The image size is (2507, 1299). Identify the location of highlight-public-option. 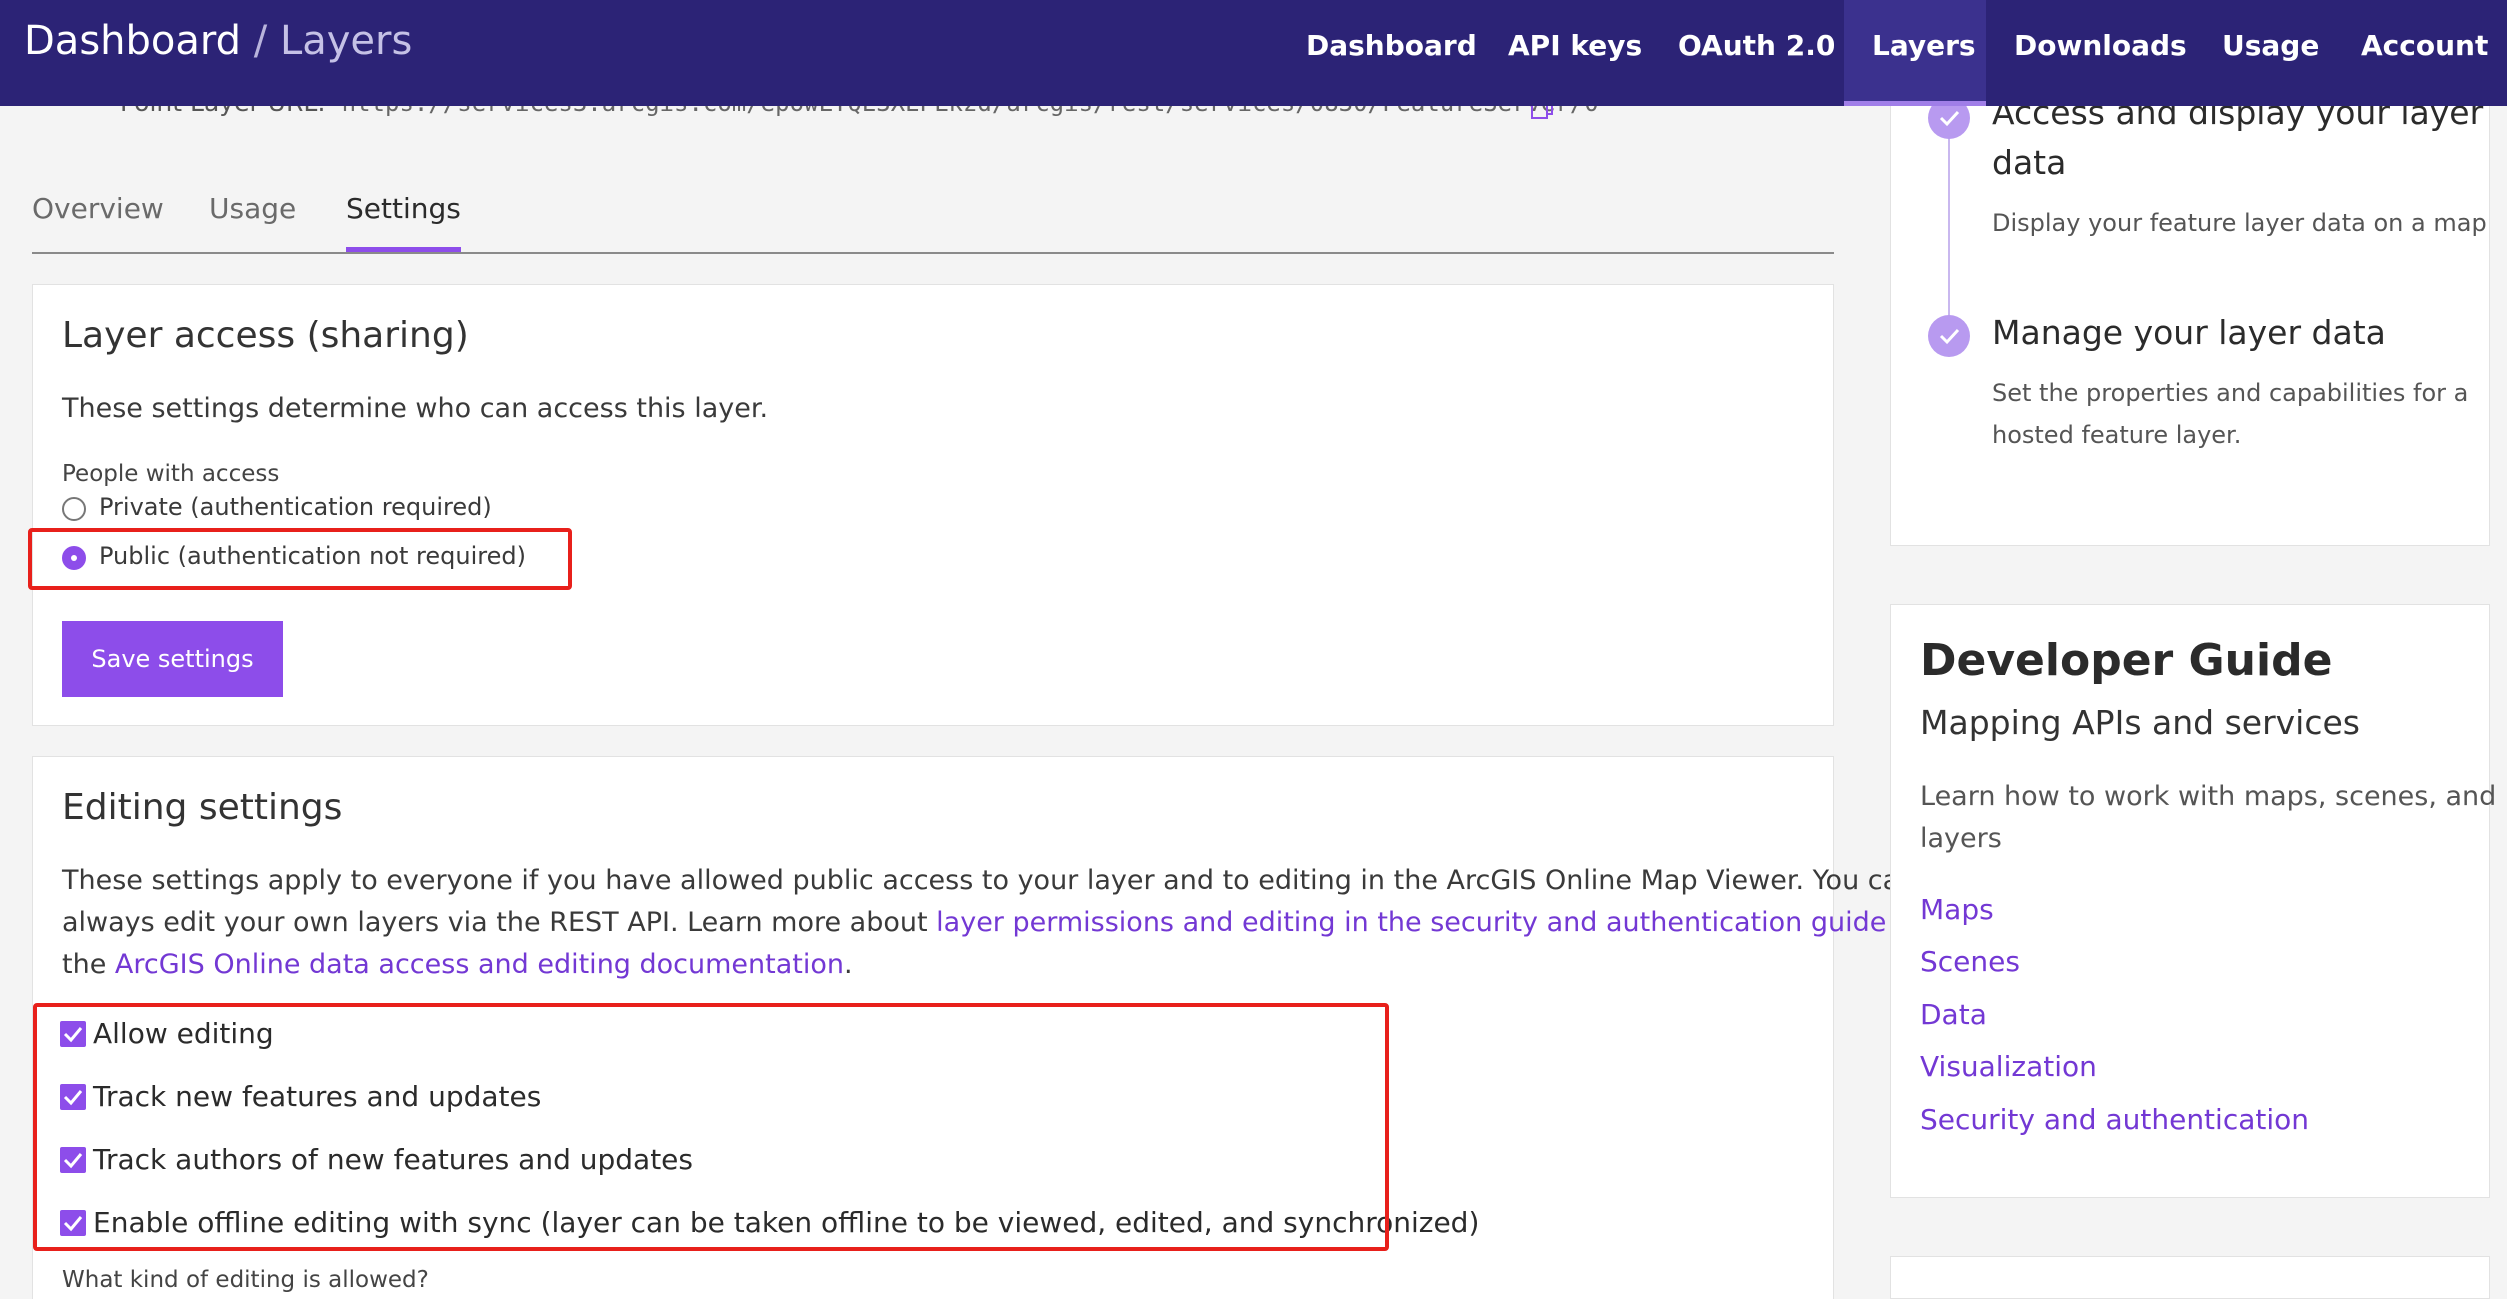
(300, 559).